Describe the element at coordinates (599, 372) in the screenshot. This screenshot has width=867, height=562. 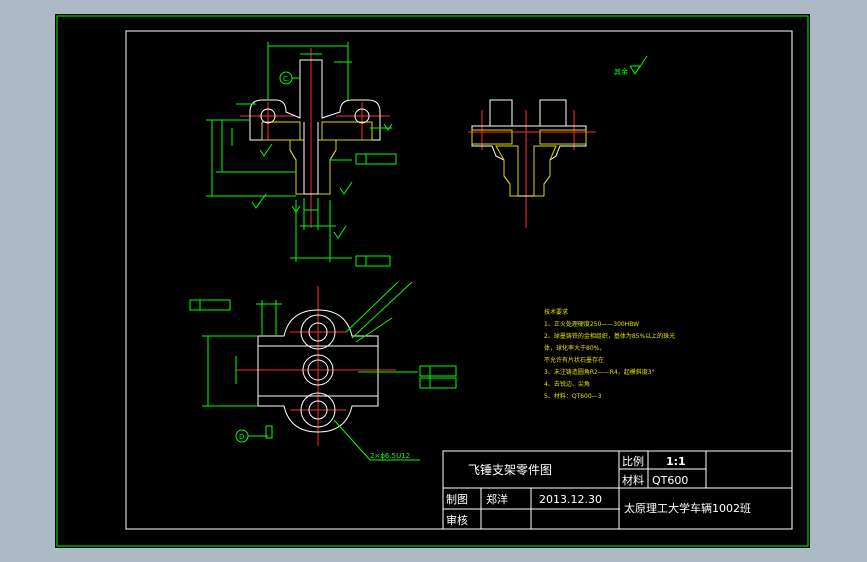
I see `tech-req-line: 3、未注铸造圆角R2——R4，起模斜度3°` at that location.